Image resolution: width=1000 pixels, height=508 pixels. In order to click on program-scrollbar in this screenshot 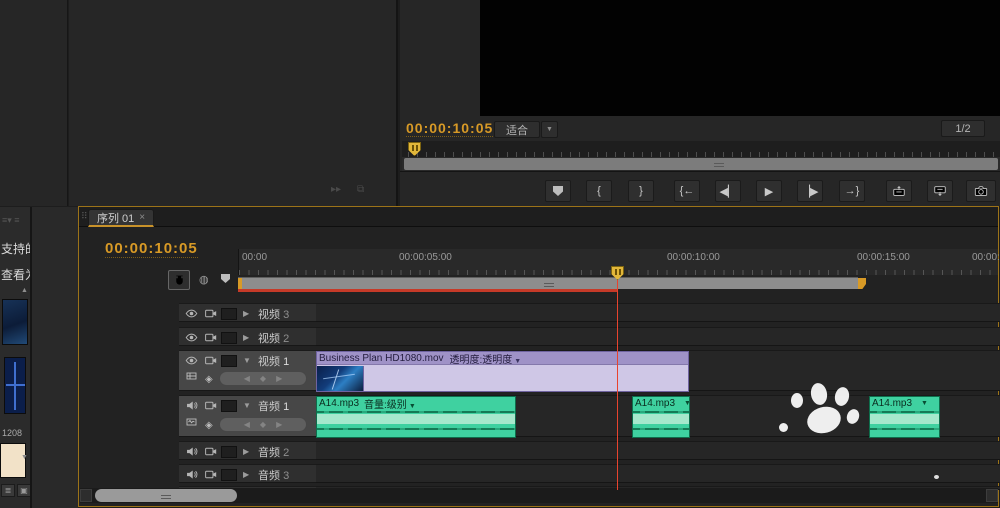, I will do `click(701, 164)`.